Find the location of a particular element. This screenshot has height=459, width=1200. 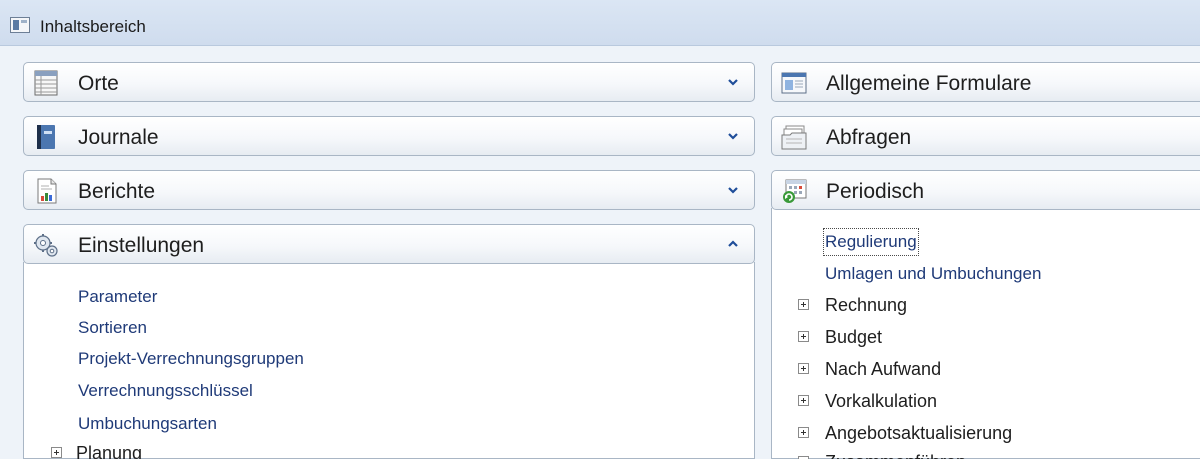

report-chart-icon is located at coordinates (47, 191).